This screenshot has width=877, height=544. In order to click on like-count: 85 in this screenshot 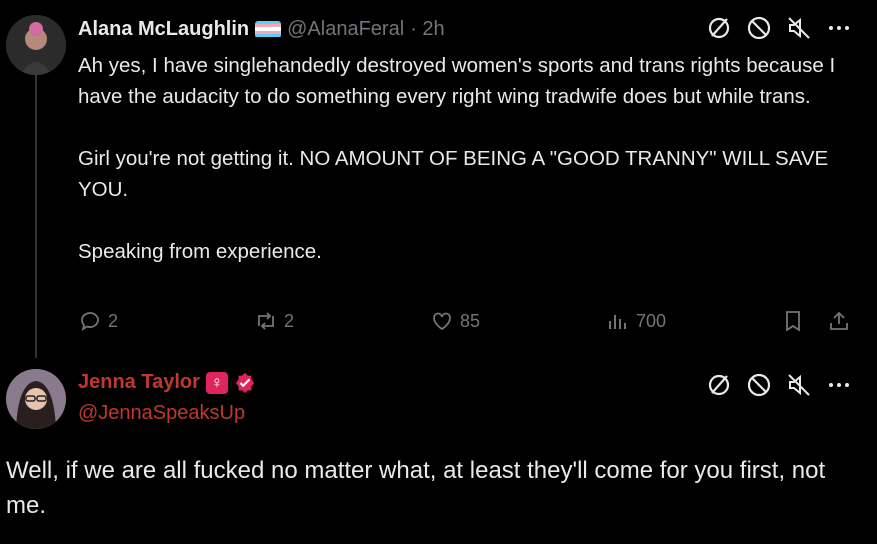, I will do `click(470, 320)`.